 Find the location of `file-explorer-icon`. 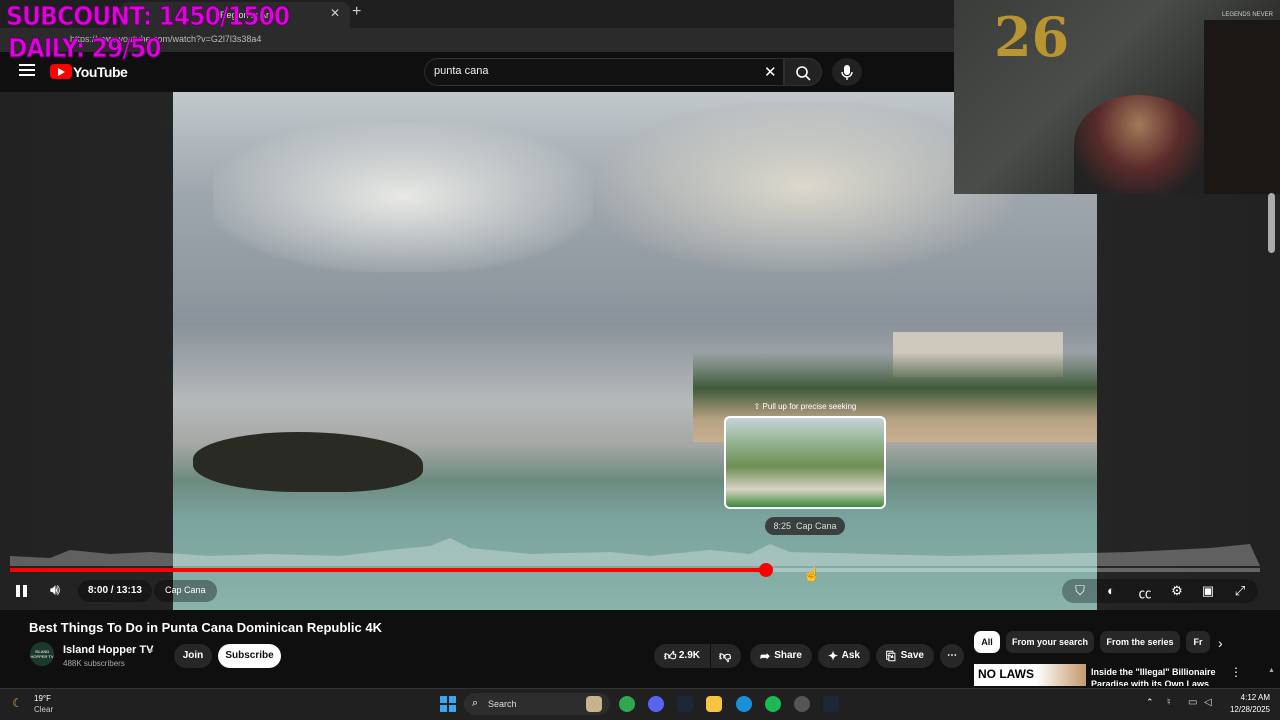

file-explorer-icon is located at coordinates (714, 704).